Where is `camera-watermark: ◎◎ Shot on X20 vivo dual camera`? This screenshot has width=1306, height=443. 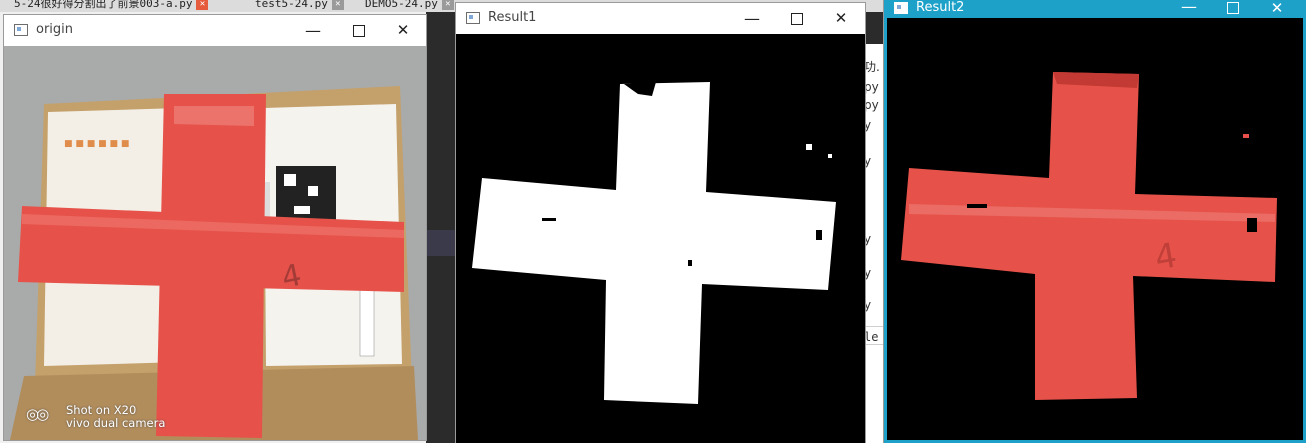 camera-watermark: ◎◎ Shot on X20 vivo dual camera is located at coordinates (95, 417).